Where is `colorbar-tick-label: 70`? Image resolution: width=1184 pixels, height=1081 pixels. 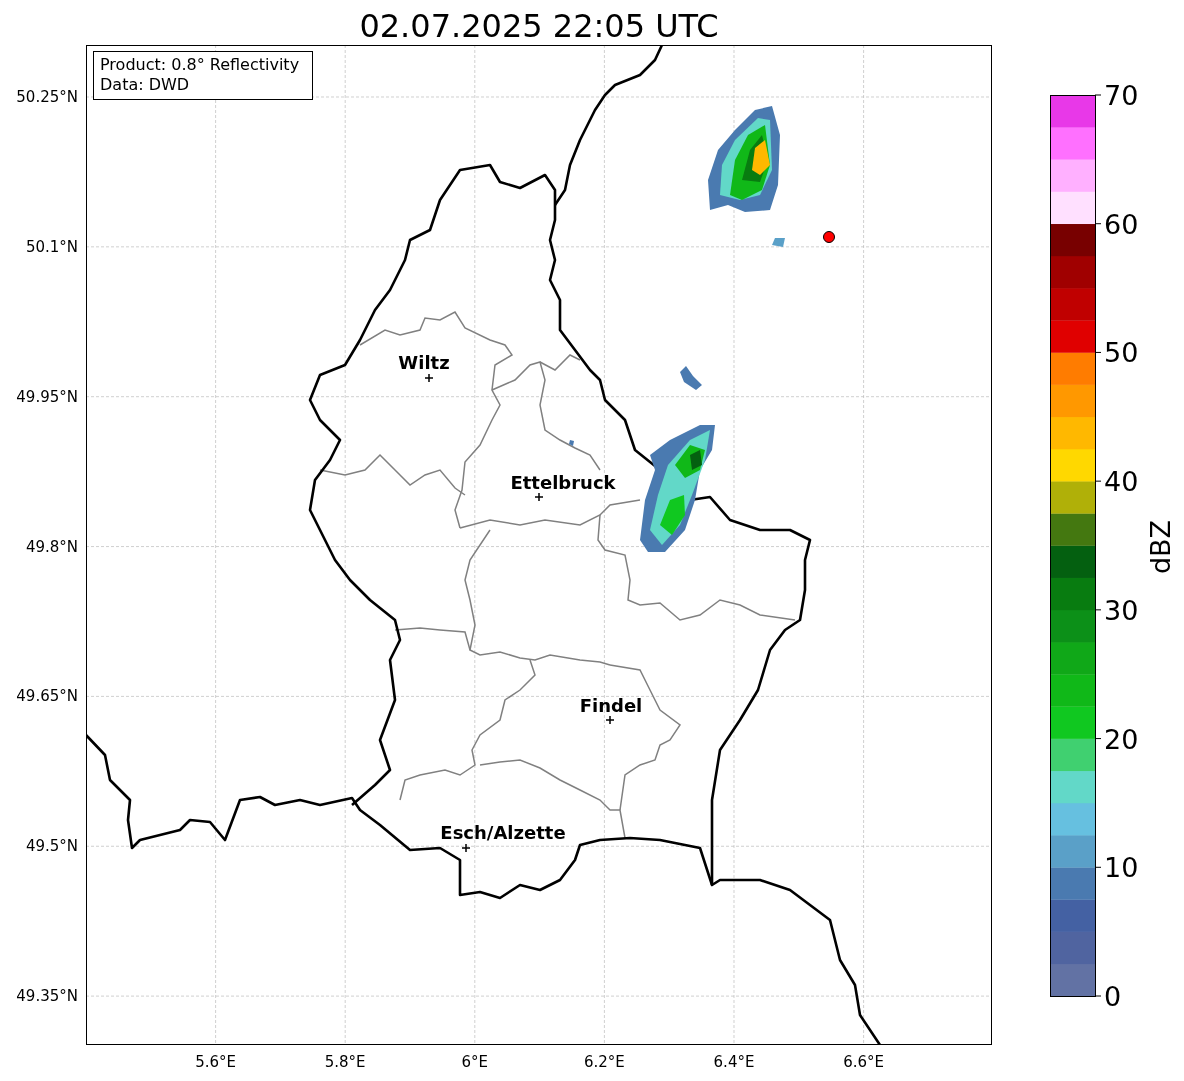
colorbar-tick-label: 70 is located at coordinates (1121, 95).